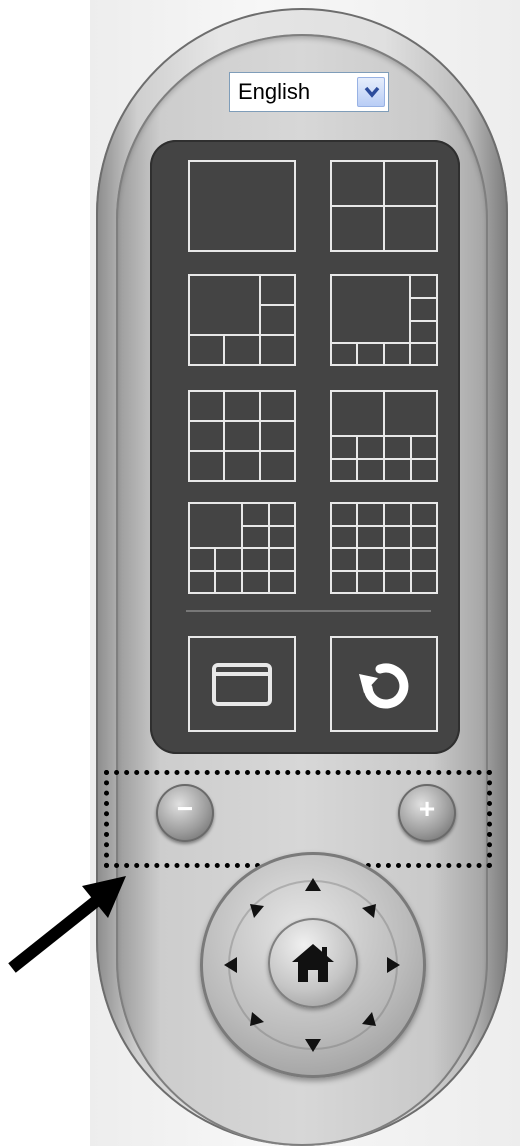 This screenshot has width=520, height=1146. I want to click on pan-down-button, so click(313, 1045).